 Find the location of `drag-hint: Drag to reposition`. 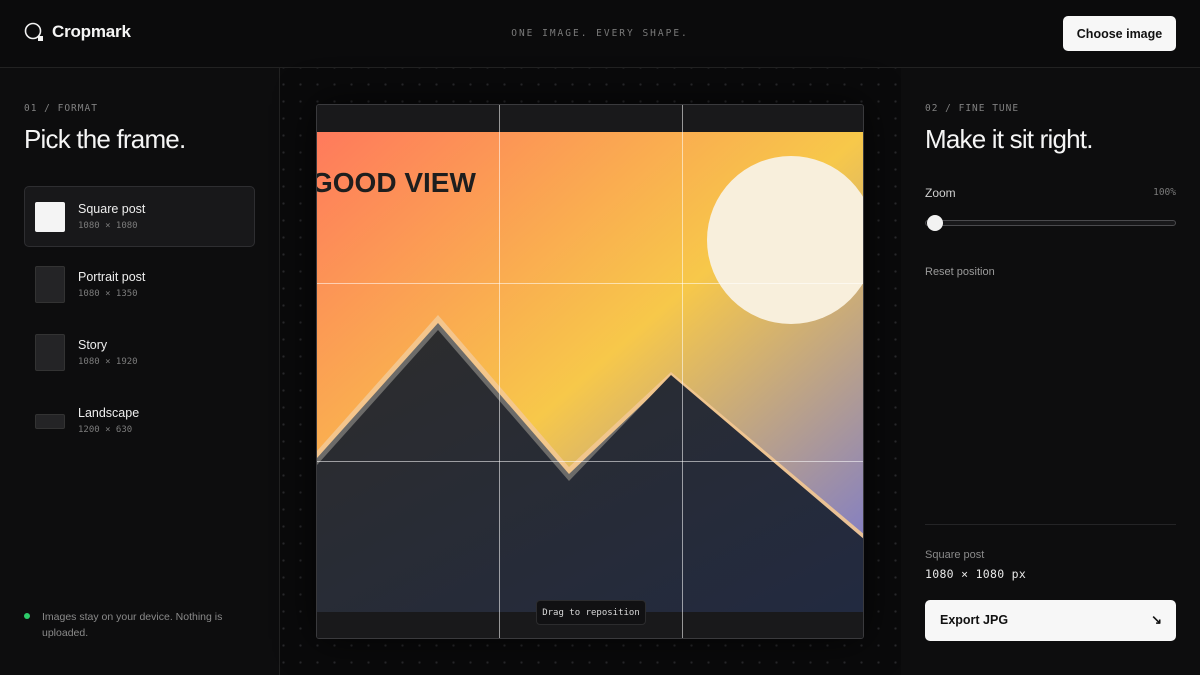

drag-hint: Drag to reposition is located at coordinates (591, 612).